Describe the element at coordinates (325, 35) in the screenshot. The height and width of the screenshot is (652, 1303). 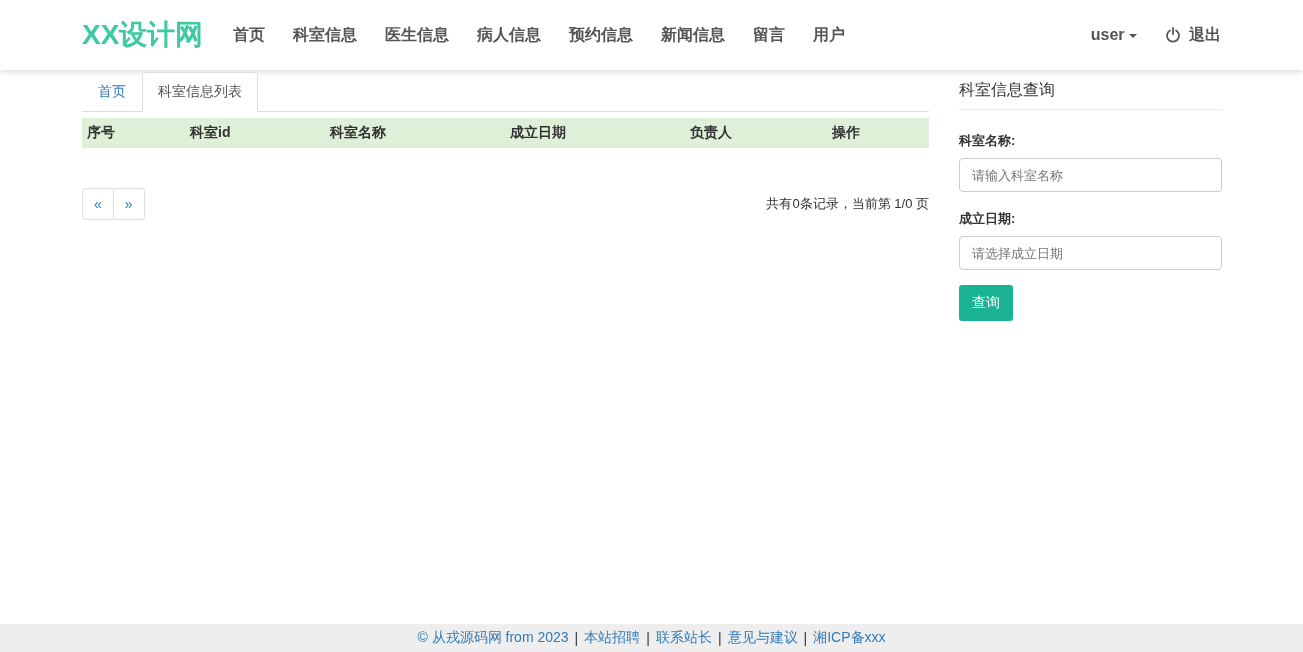
I see `nav-link: 科室信息` at that location.